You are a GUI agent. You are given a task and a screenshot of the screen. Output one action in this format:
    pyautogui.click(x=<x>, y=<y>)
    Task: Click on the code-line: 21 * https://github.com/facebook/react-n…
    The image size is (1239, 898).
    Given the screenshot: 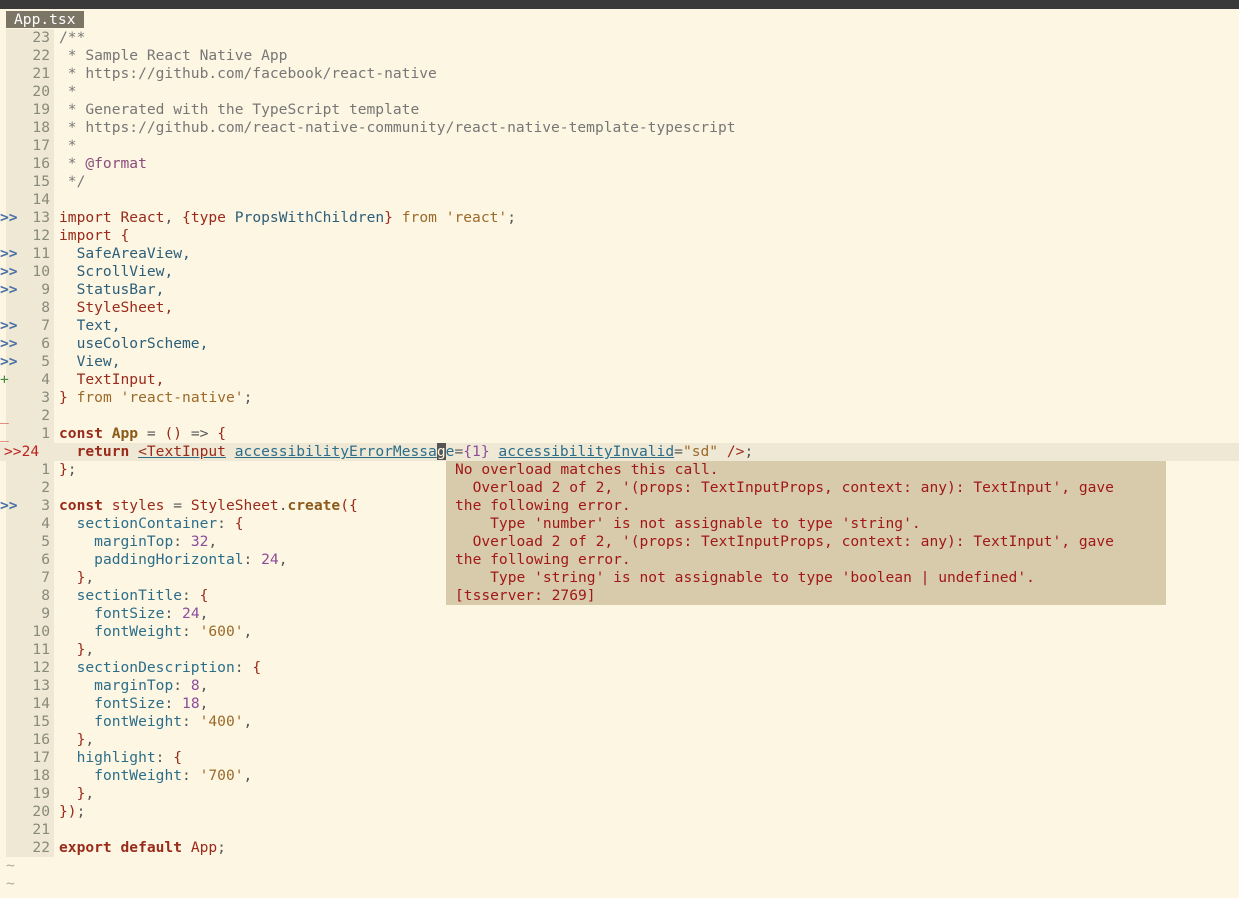 What is the action you would take?
    pyautogui.click(x=619, y=74)
    